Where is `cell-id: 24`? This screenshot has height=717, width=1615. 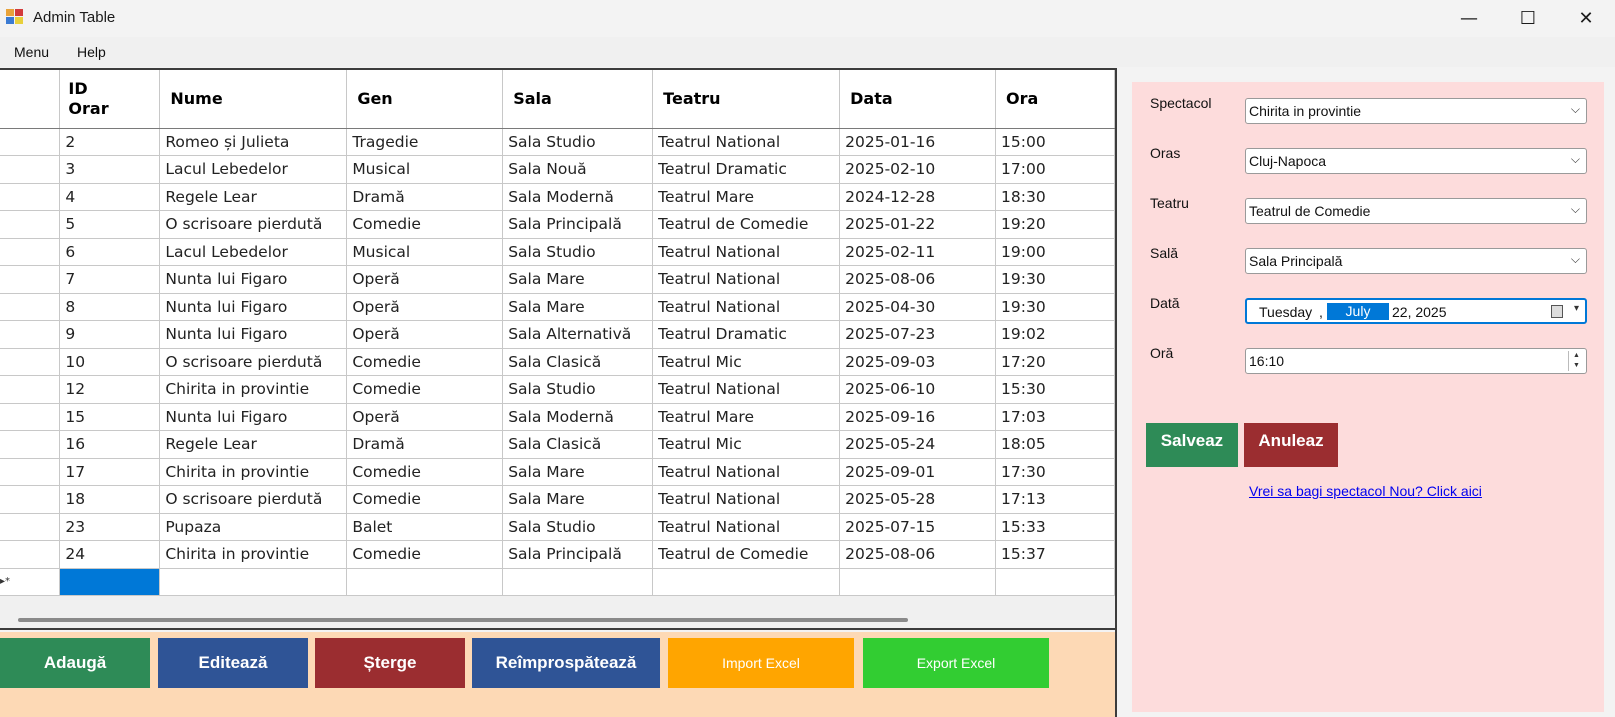 cell-id: 24 is located at coordinates (110, 554).